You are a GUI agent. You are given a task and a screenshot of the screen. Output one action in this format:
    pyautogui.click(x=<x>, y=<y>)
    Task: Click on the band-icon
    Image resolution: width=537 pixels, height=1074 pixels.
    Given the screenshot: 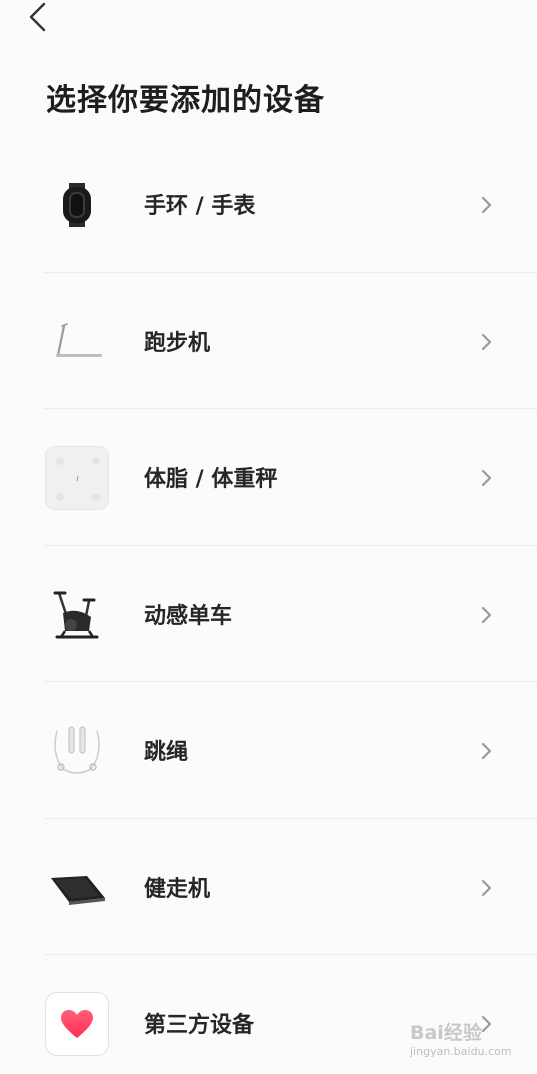 What is the action you would take?
    pyautogui.click(x=77, y=205)
    